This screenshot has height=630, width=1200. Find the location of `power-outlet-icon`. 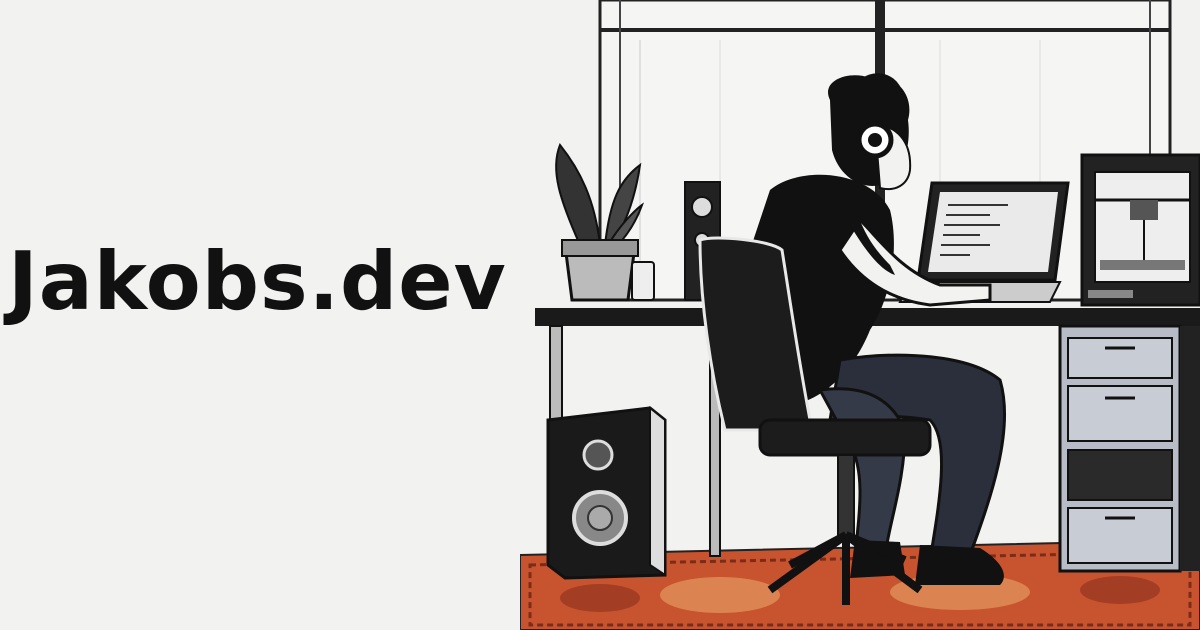

power-outlet-icon is located at coordinates (643, 281).